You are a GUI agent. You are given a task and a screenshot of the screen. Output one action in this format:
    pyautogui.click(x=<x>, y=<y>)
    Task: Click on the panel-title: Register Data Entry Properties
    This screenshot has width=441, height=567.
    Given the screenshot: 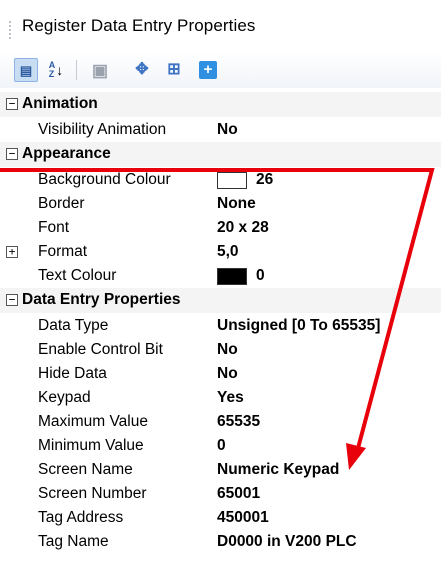 What is the action you would take?
    pyautogui.click(x=139, y=25)
    